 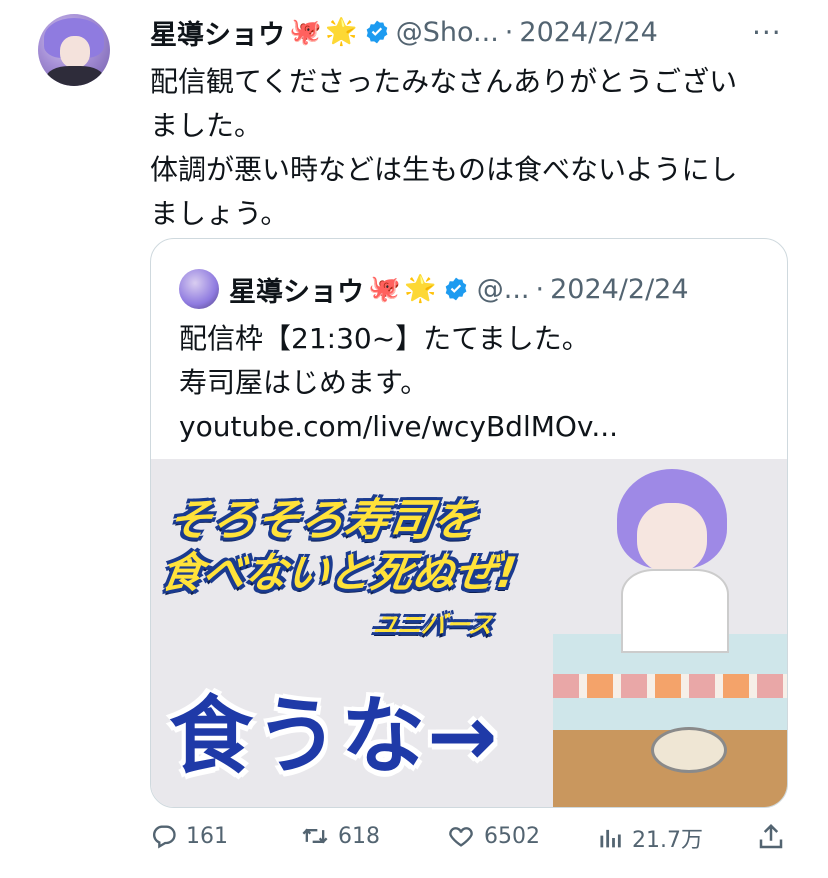 I want to click on author-avatar, so click(x=74, y=50).